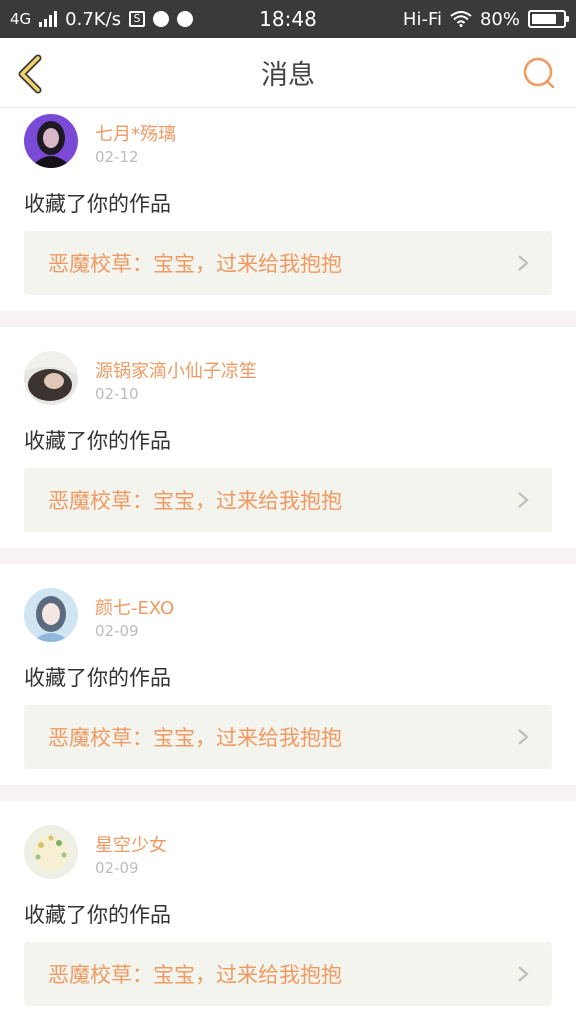 This screenshot has height=1024, width=576. What do you see at coordinates (288, 75) in the screenshot?
I see `page-title: 消息` at bounding box center [288, 75].